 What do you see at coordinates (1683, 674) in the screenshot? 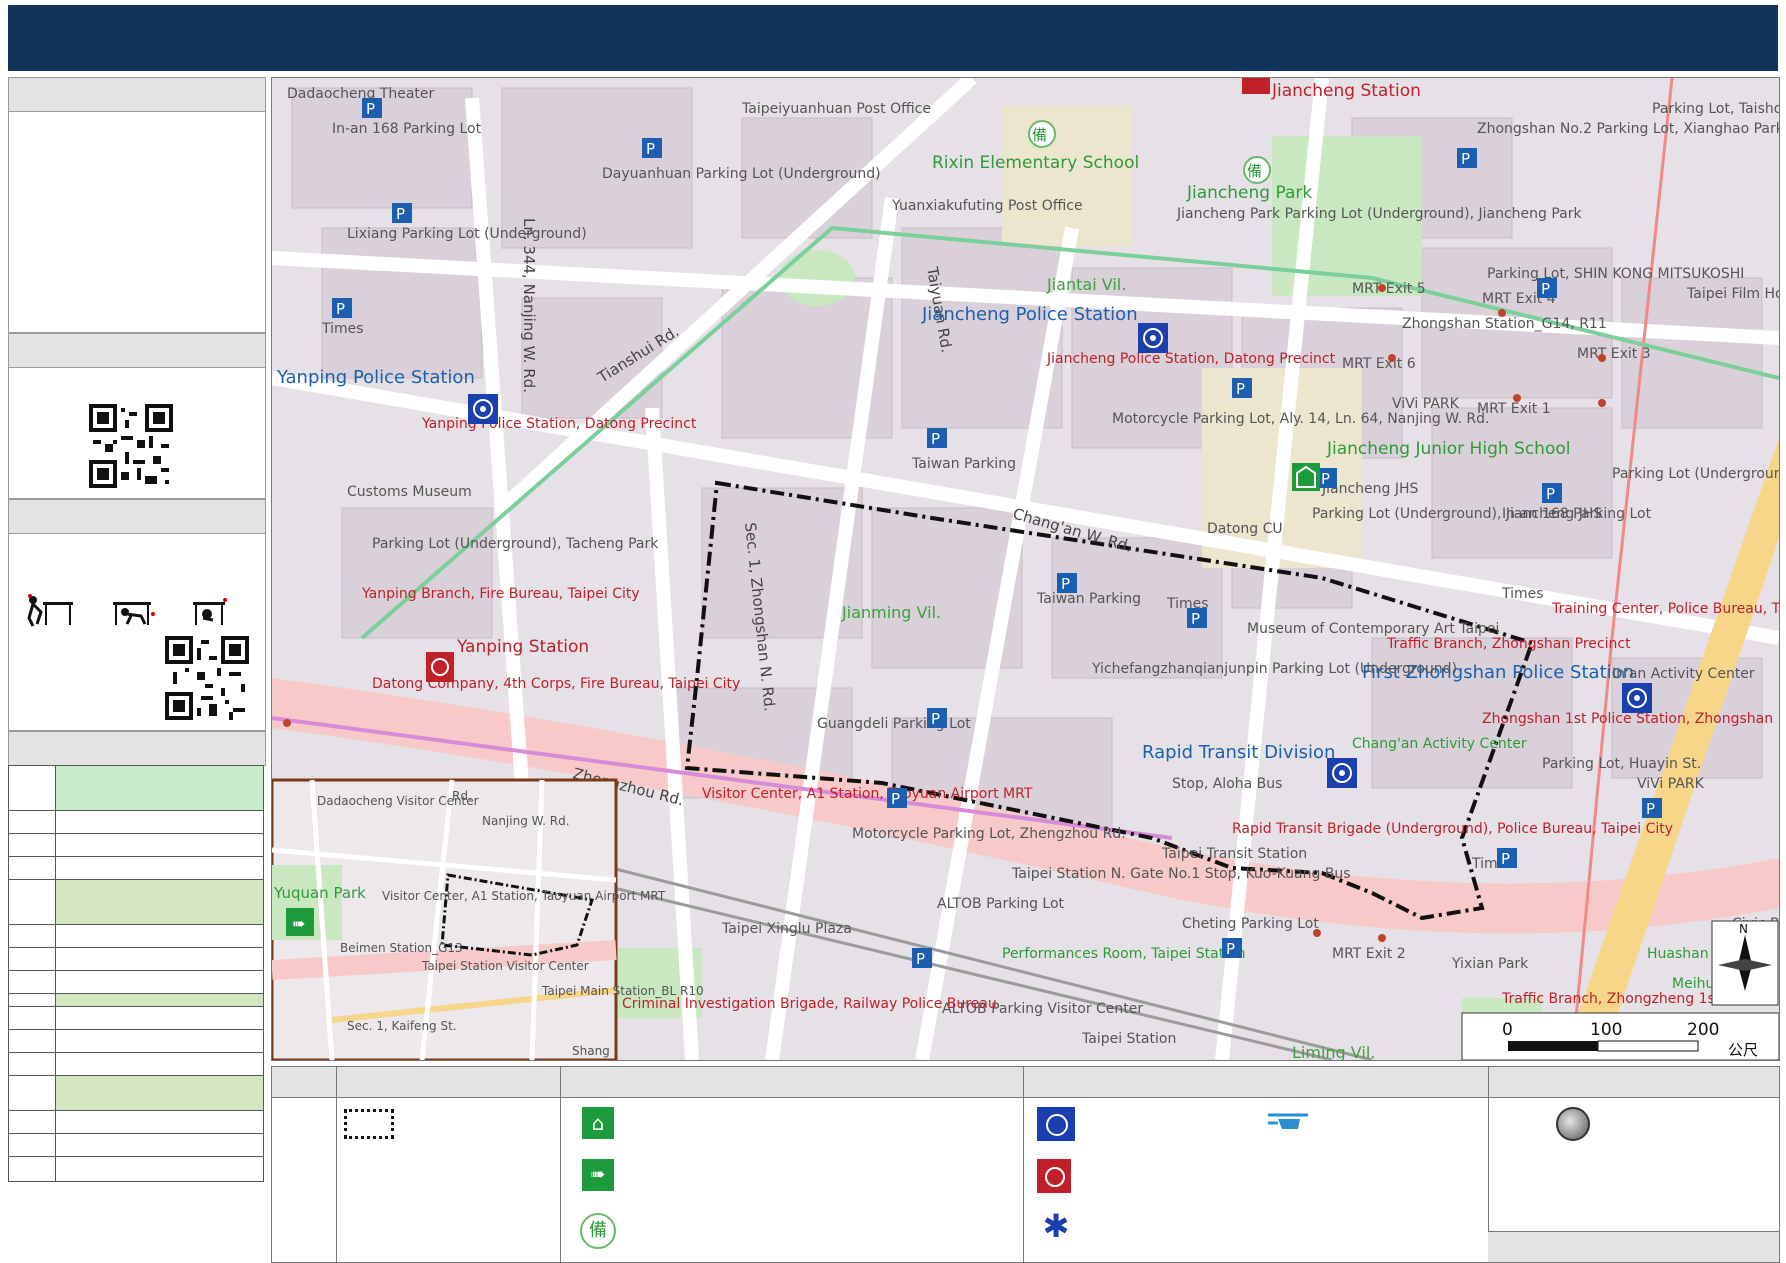
I see `poi-label: In'an Activity Center` at bounding box center [1683, 674].